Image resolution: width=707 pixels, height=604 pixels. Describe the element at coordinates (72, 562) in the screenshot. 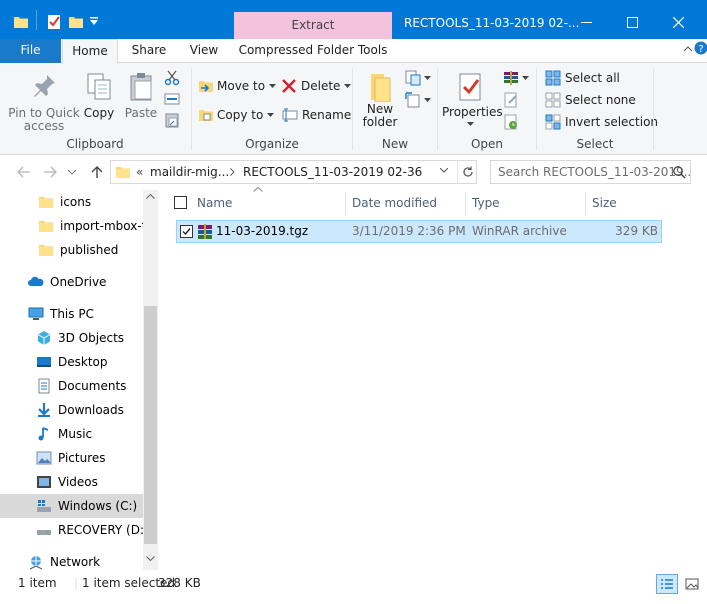

I see `nav-item-network: Network` at that location.